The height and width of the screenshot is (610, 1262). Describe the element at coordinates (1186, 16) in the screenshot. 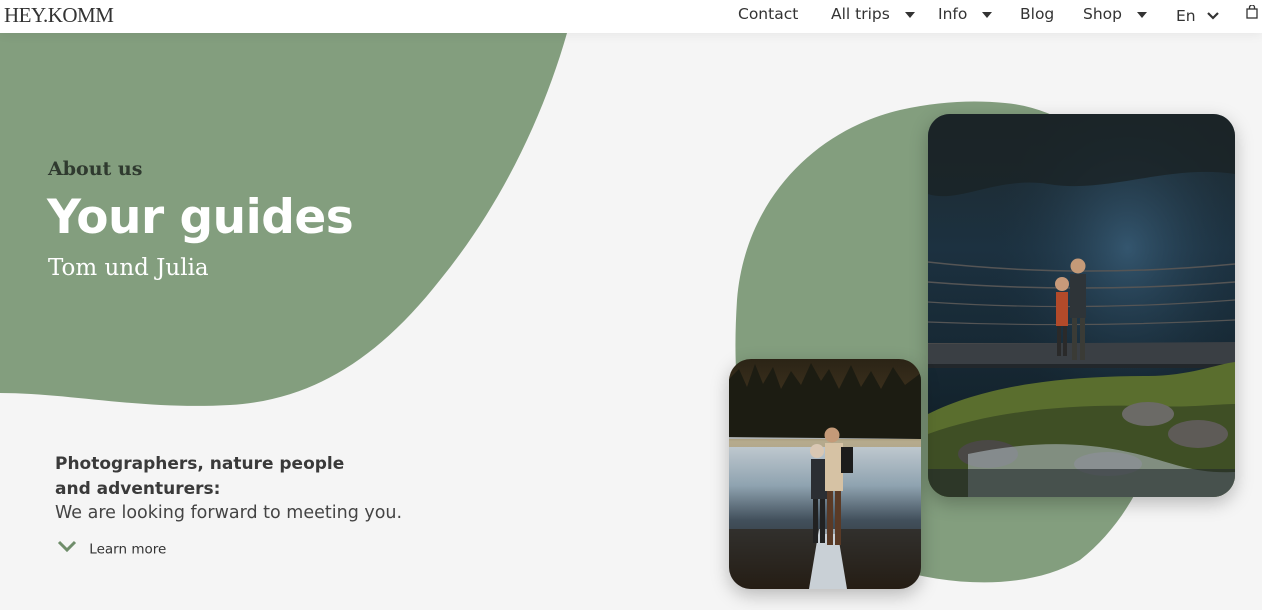

I see `language-label: En` at that location.